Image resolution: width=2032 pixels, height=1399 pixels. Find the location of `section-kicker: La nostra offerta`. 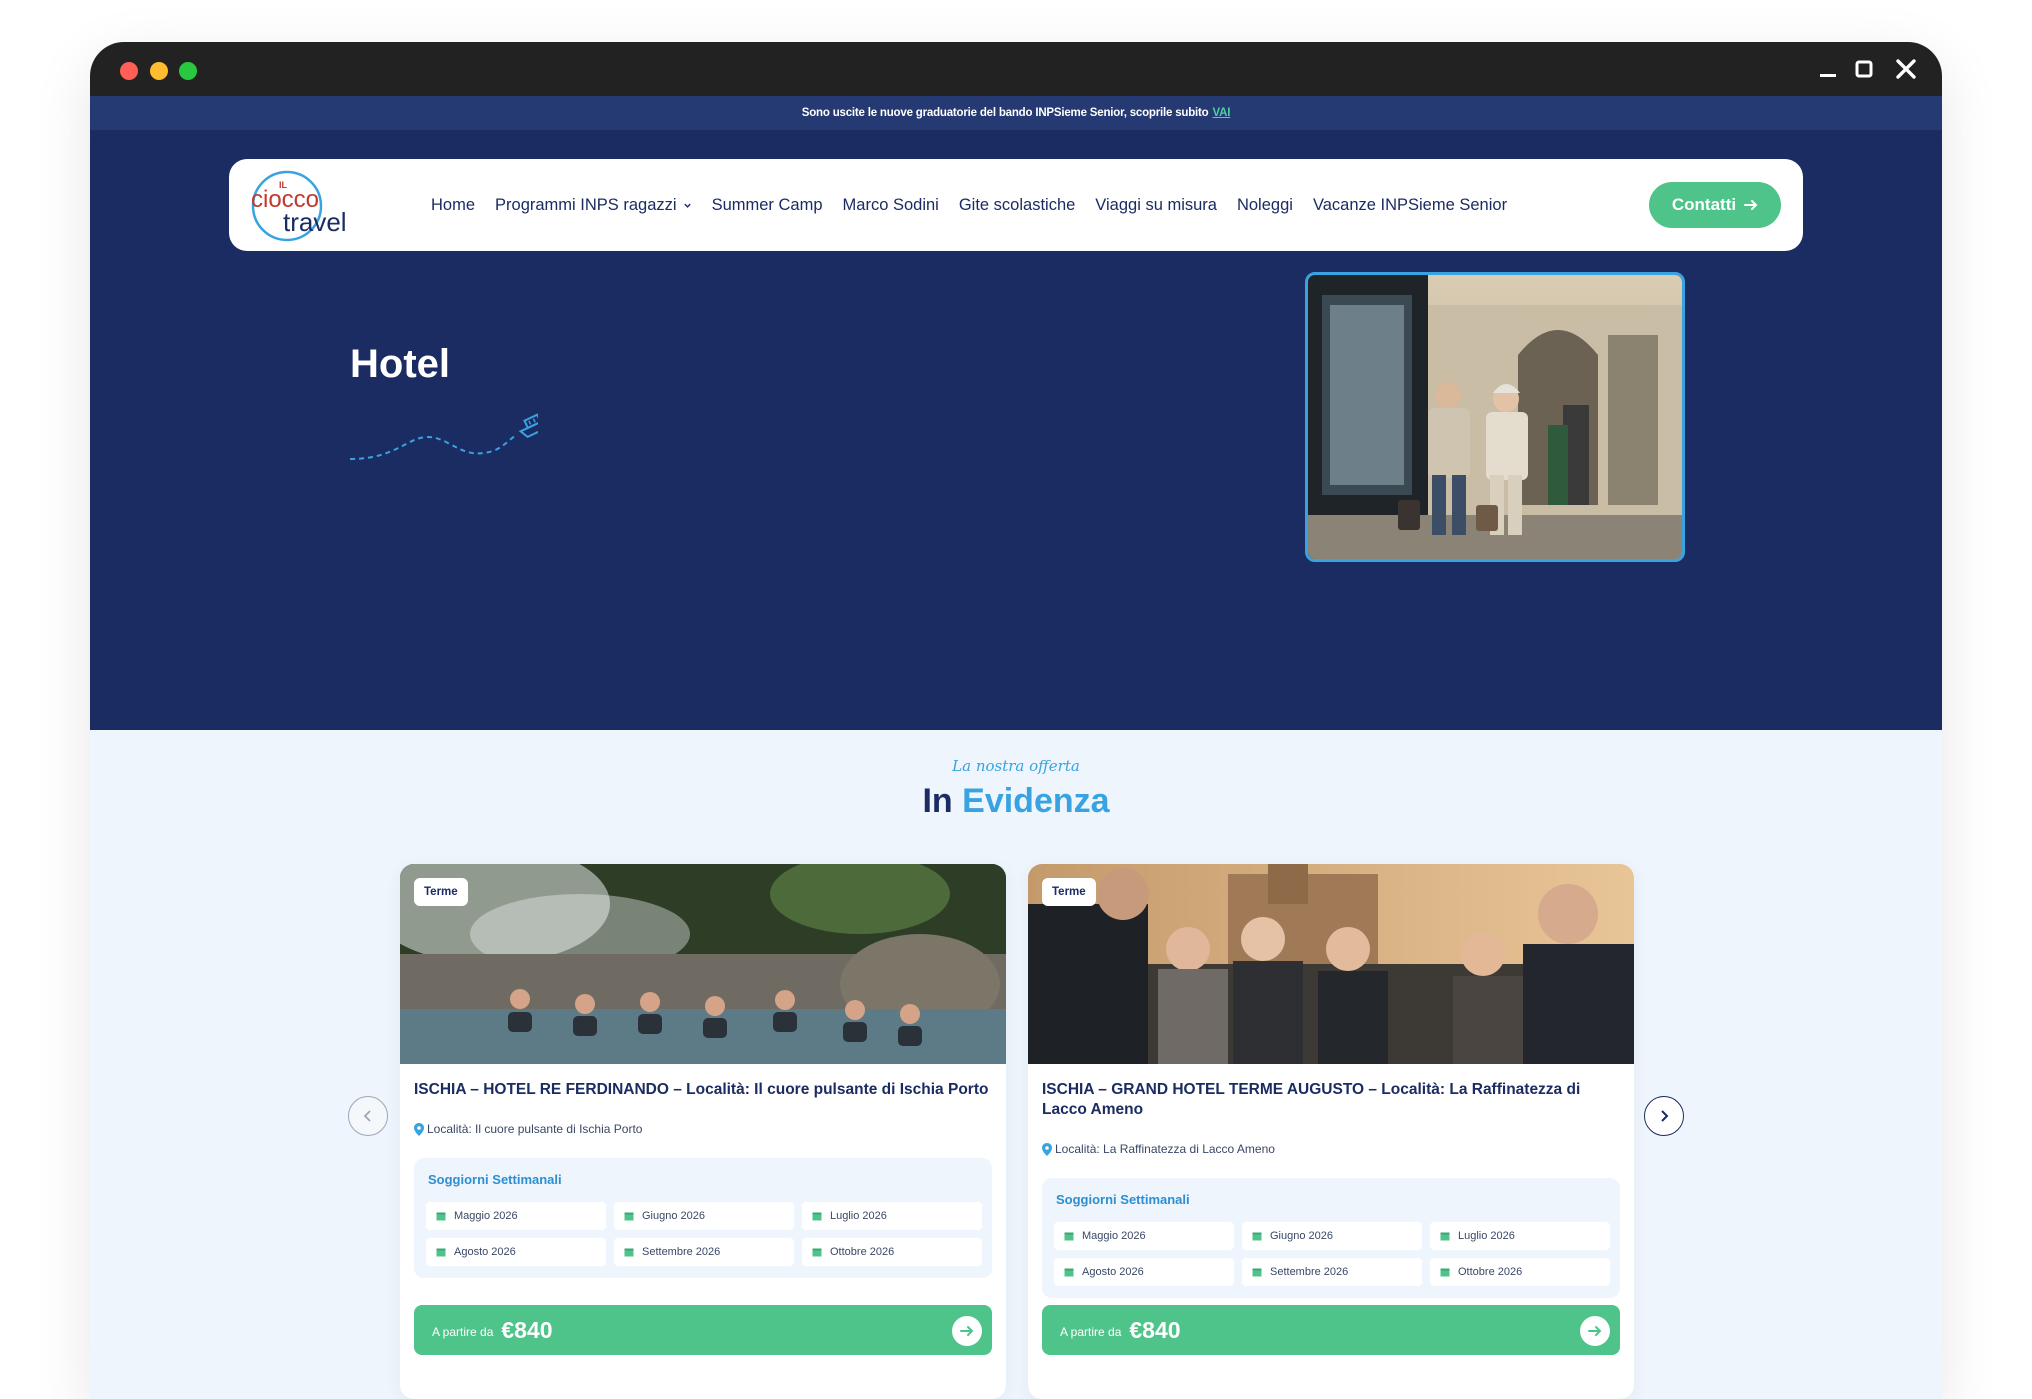

section-kicker: La nostra offerta is located at coordinates (1016, 766).